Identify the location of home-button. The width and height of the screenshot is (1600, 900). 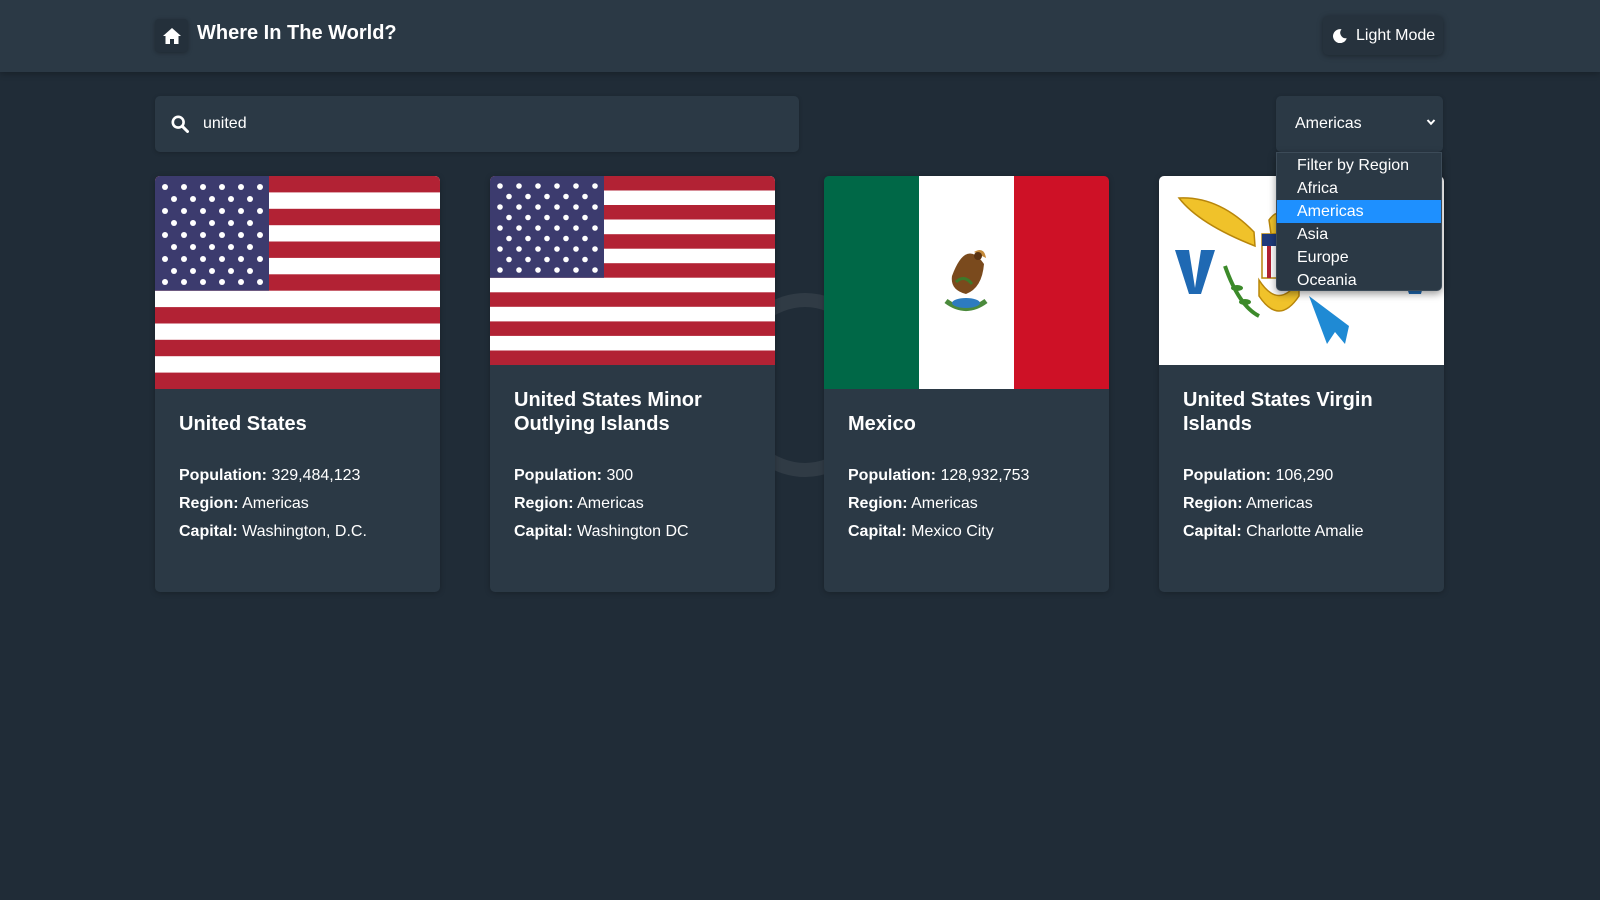
(171, 35).